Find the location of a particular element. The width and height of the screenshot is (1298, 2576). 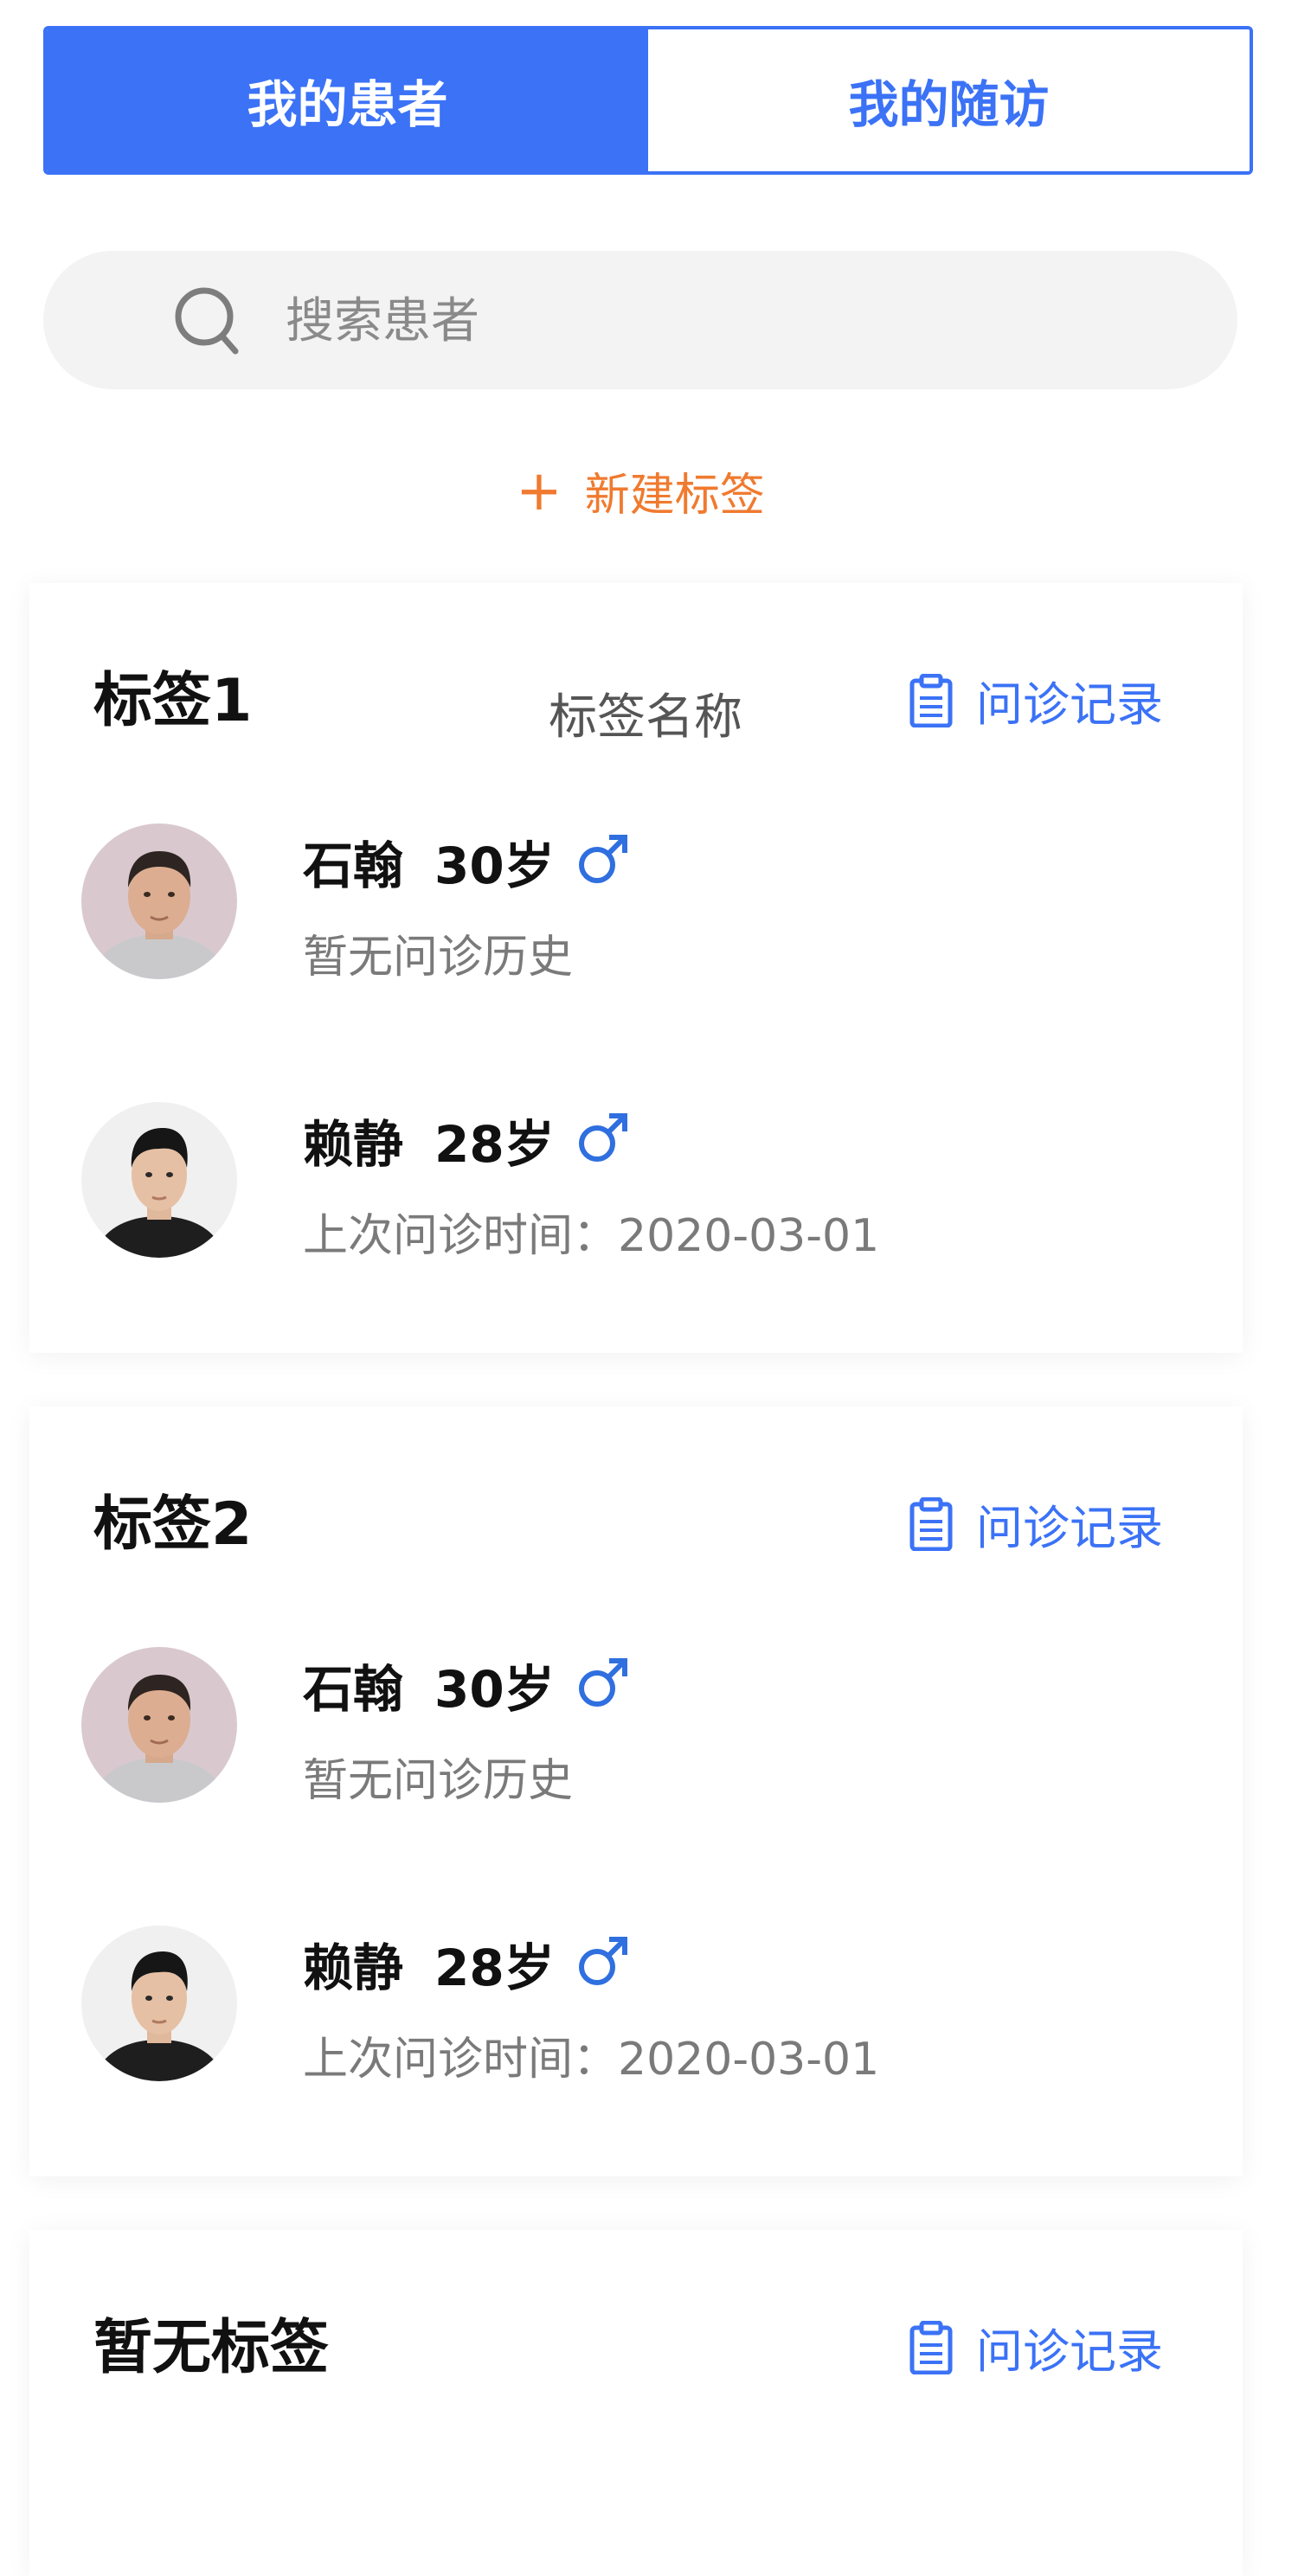

card-title: 暂无标签 is located at coordinates (211, 2348).